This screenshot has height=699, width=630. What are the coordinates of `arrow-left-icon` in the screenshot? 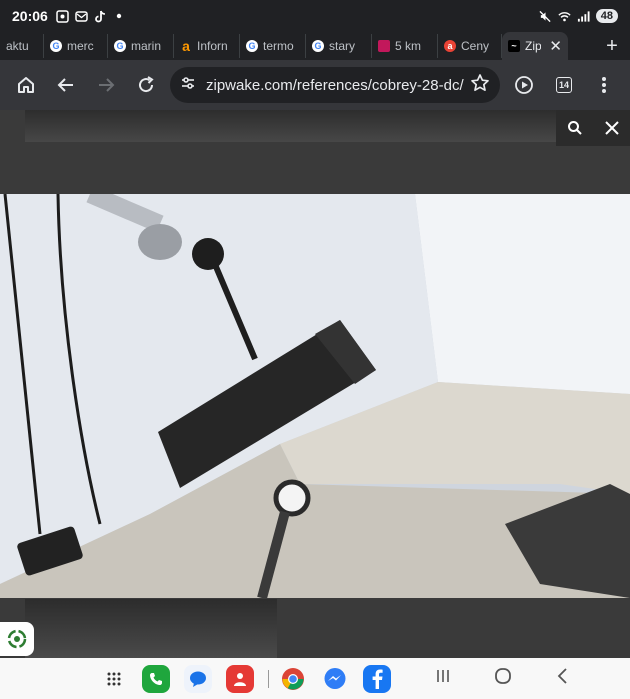 It's located at (65, 85).